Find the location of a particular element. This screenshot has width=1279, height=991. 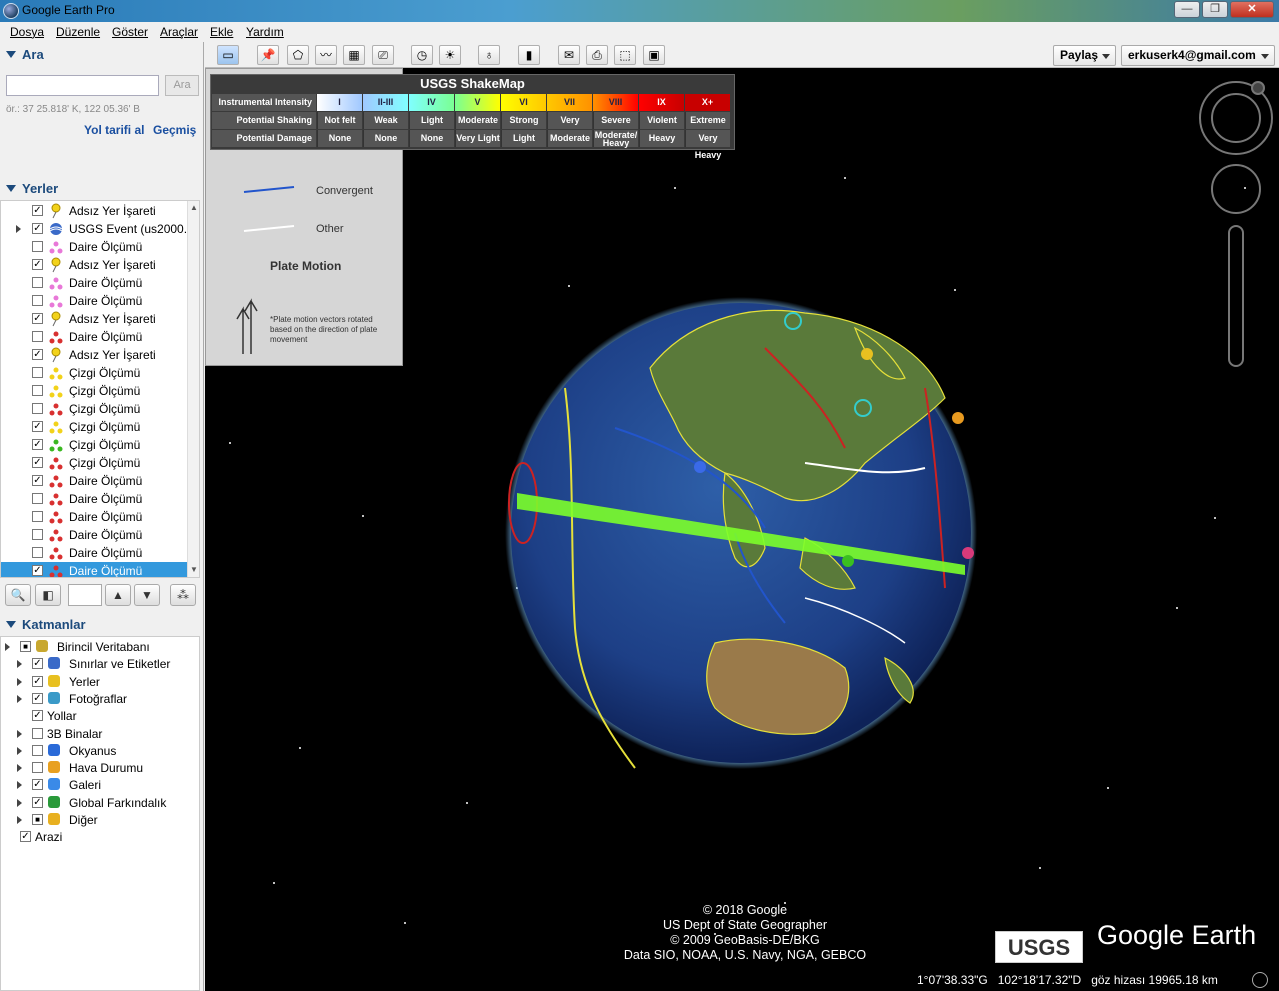

sidebar-toggle-icon: ▭ is located at coordinates (228, 55).